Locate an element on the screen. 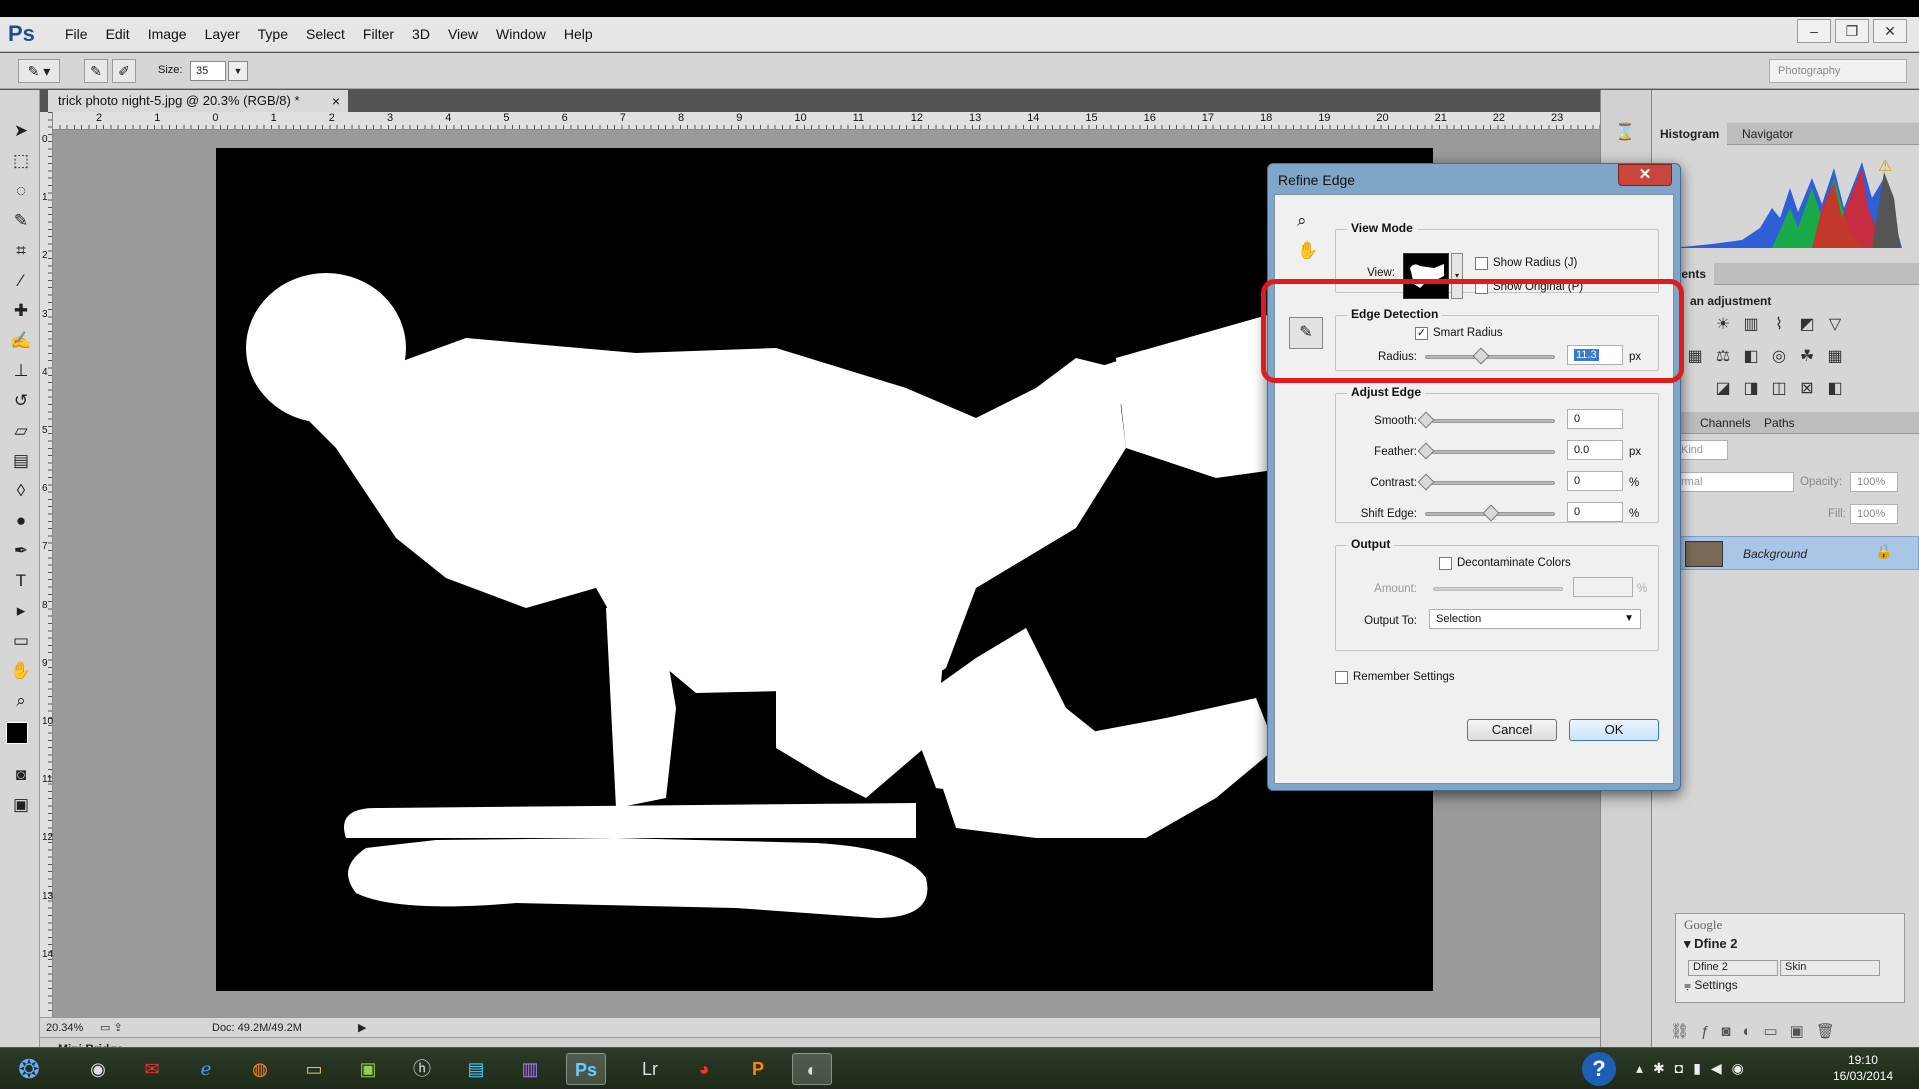 This screenshot has height=1089, width=1919. workspace-switcher: Photography is located at coordinates (1838, 71).